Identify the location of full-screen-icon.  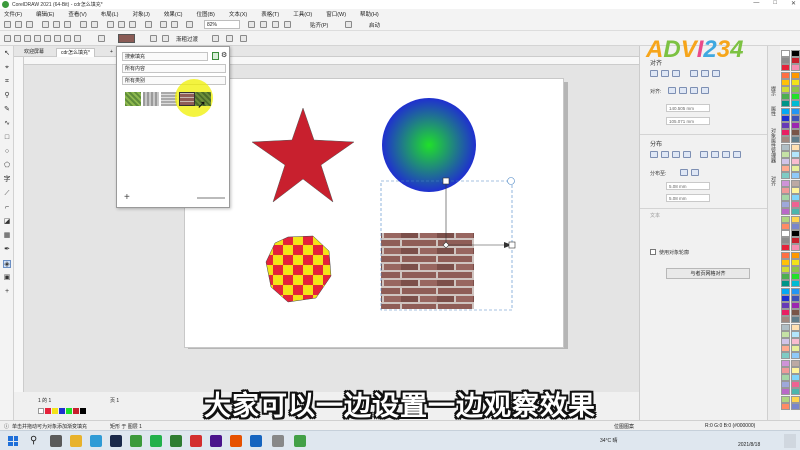
(251, 24).